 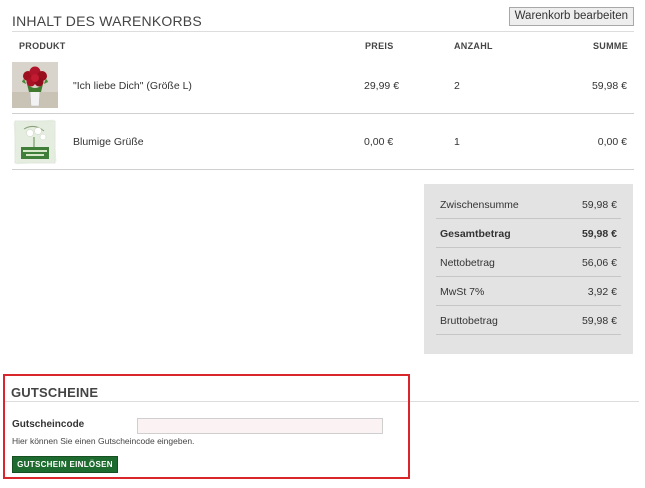 I want to click on product-price: 29,99 €, so click(x=382, y=86).